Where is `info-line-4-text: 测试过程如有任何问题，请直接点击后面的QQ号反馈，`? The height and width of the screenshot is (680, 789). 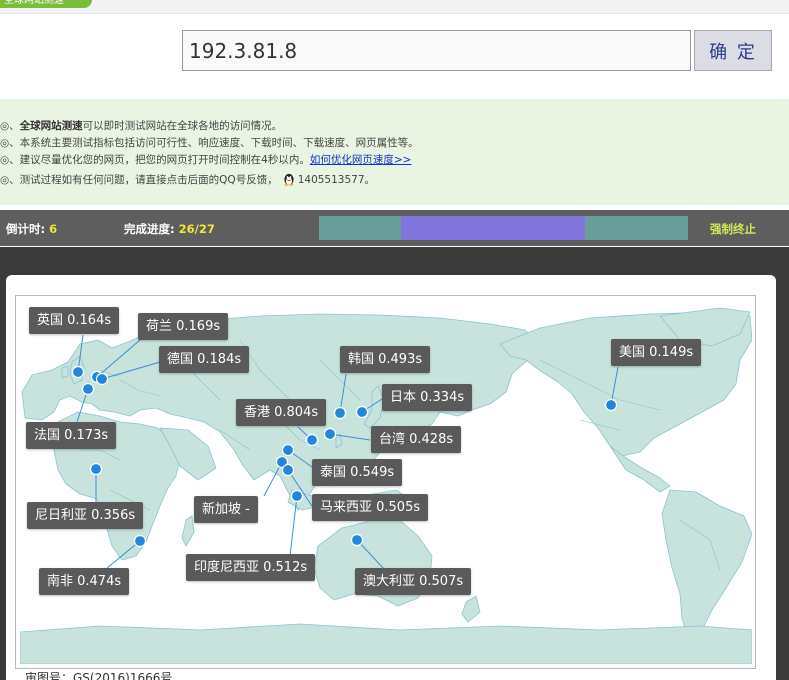
info-line-4-text: 测试过程如有任何问题，请直接点击后面的QQ号反馈， is located at coordinates (148, 180).